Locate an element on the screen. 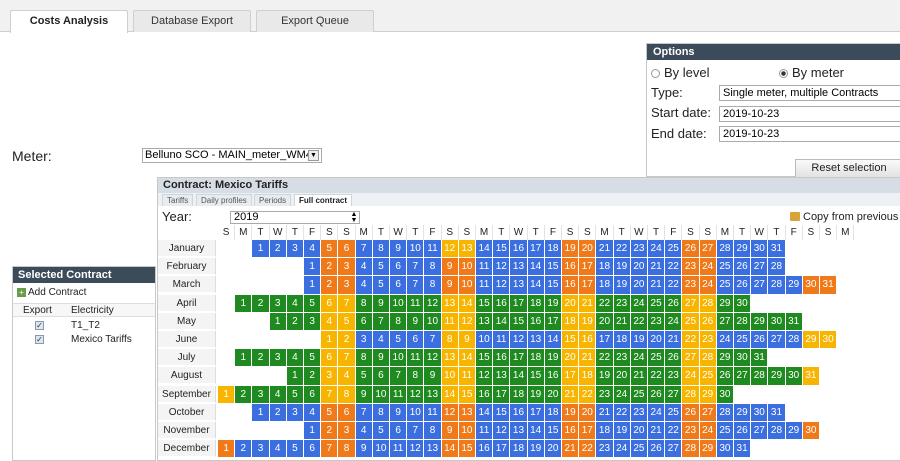 The image size is (900, 461). by-level-radio is located at coordinates (655, 74).